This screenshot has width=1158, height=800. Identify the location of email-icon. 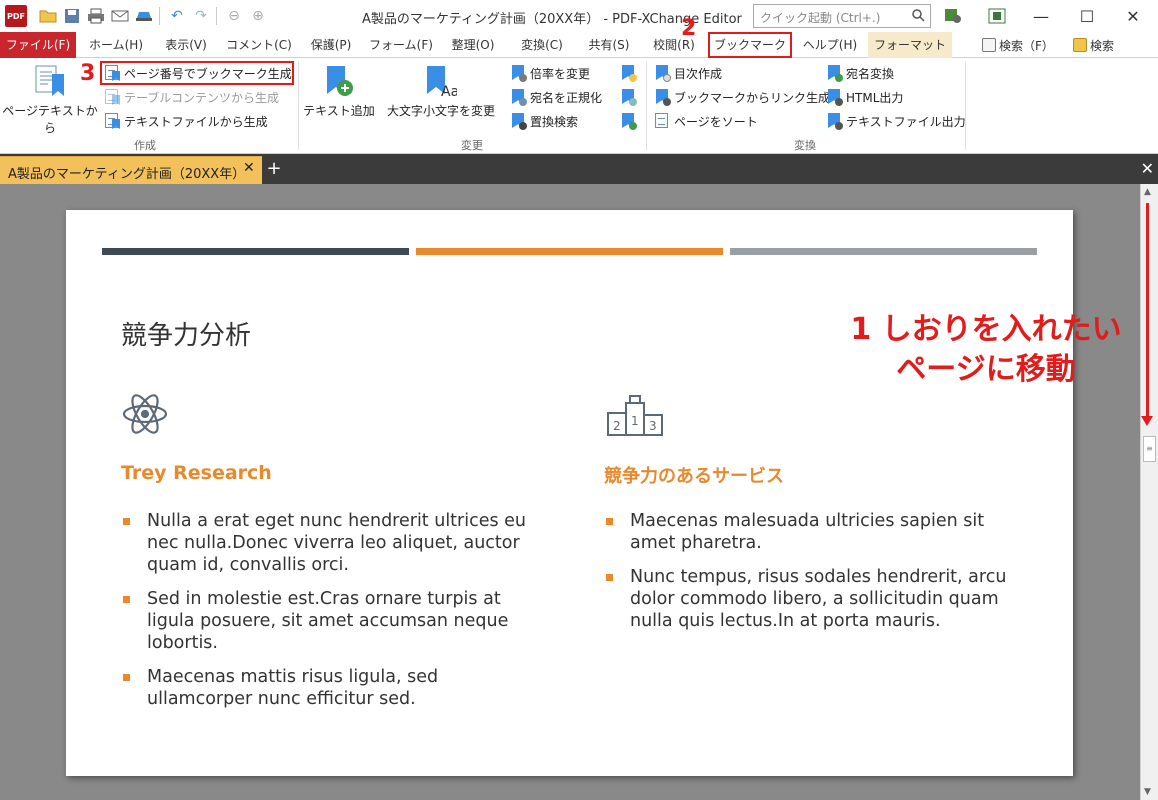
(120, 16).